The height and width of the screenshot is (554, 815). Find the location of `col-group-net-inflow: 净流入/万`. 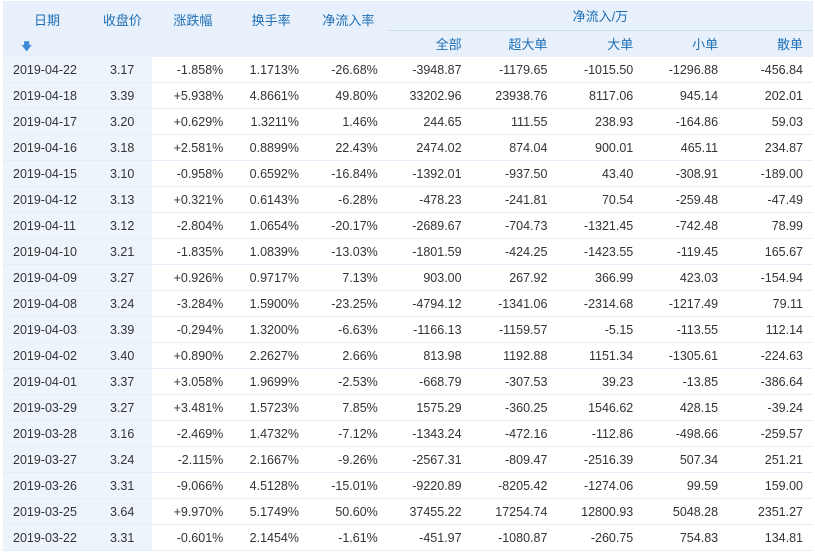

col-group-net-inflow: 净流入/万 is located at coordinates (600, 16).